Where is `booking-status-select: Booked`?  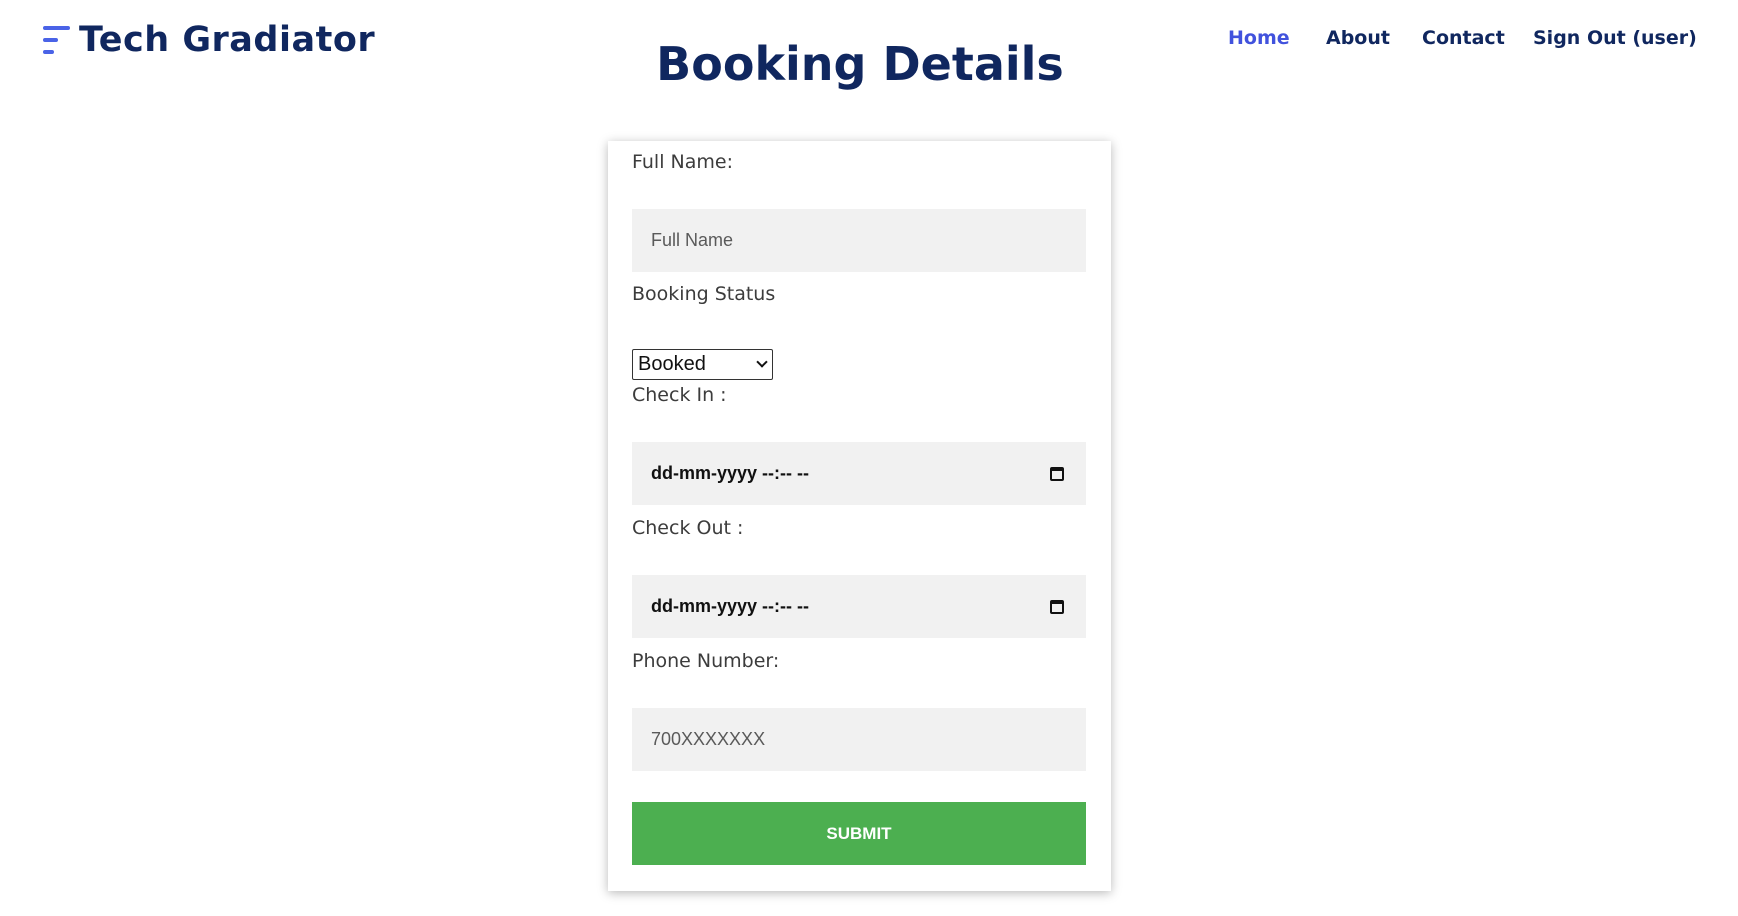 booking-status-select: Booked is located at coordinates (702, 364).